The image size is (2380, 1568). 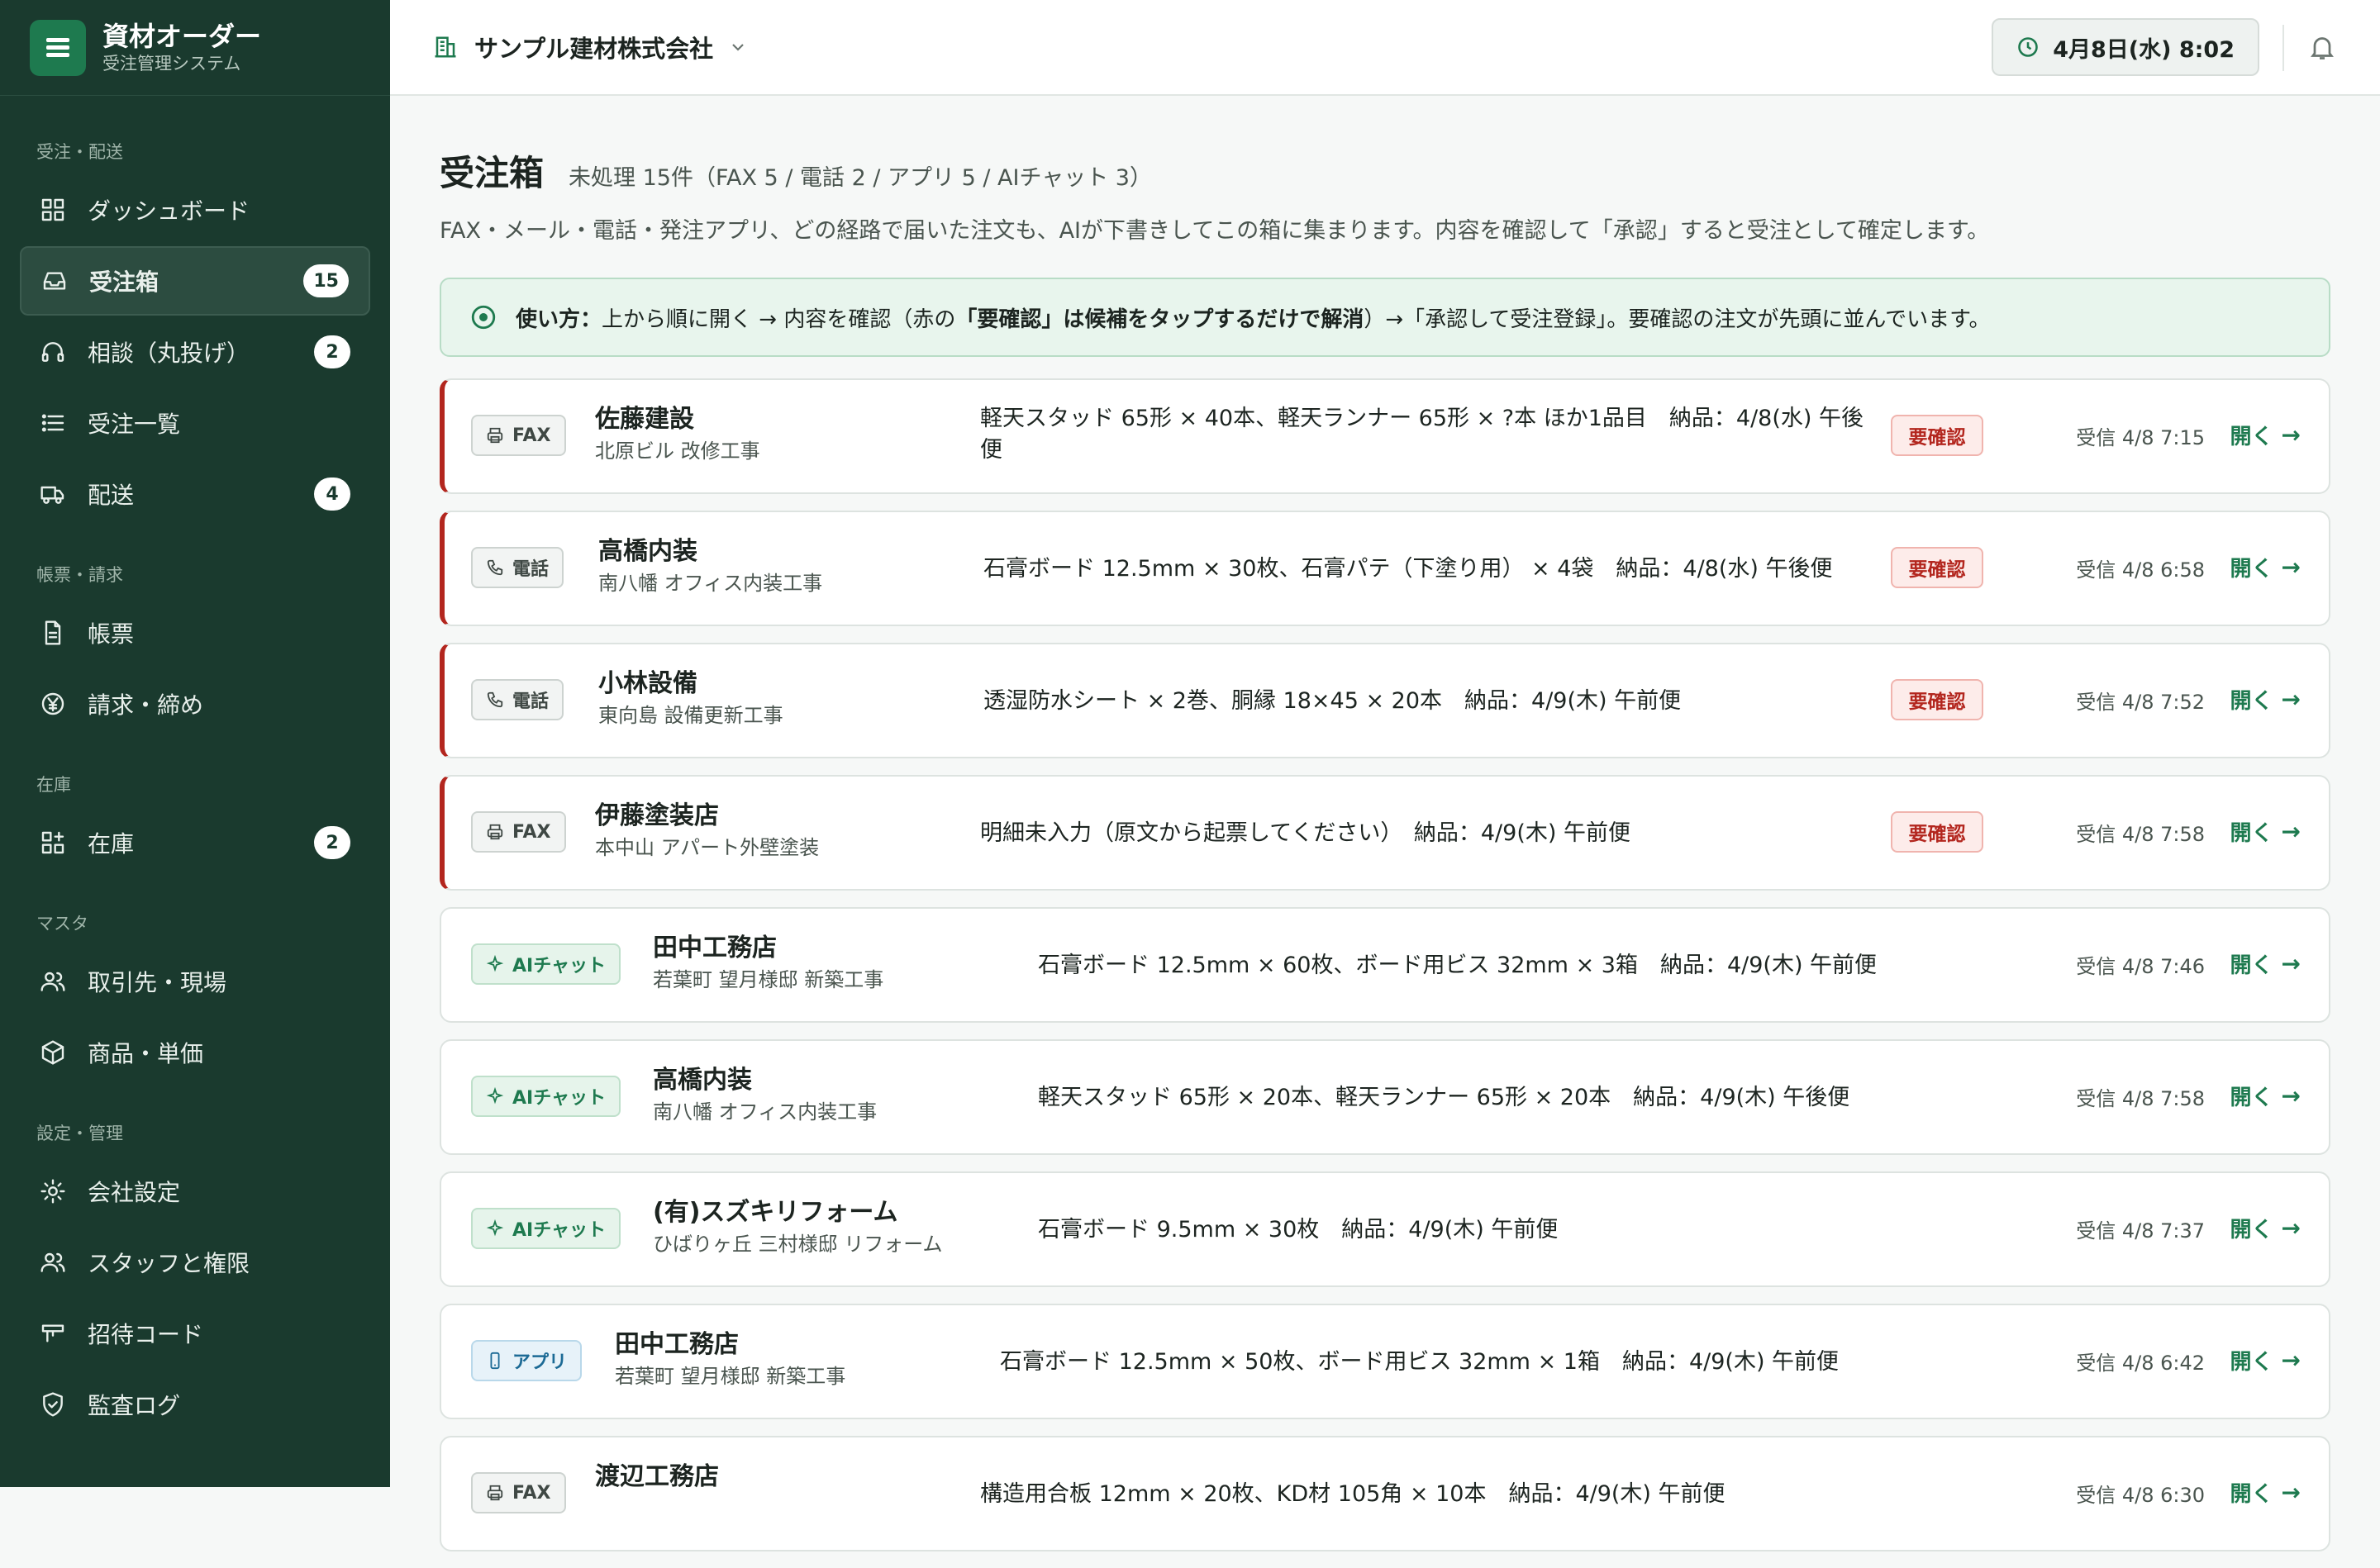 I want to click on customer-block: 田中工務店 若葉町 望月様邸 新築工事, so click(x=768, y=964).